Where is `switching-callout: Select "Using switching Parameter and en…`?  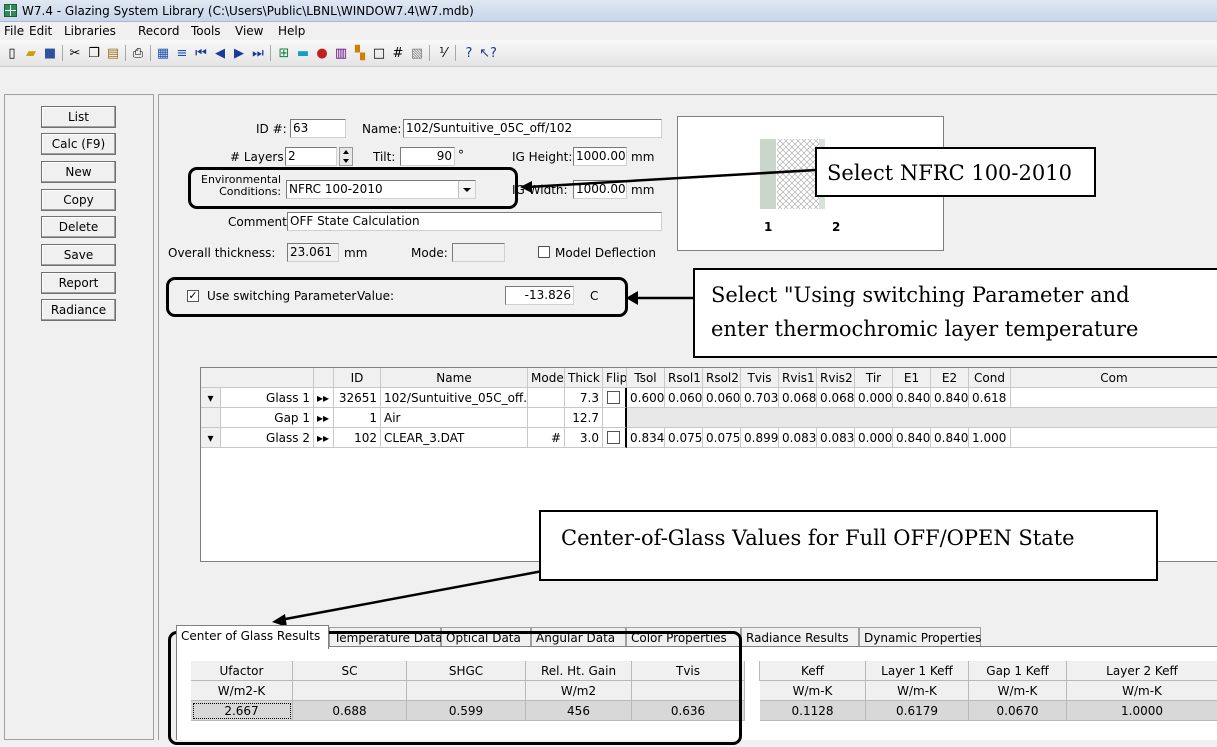
switching-callout: Select "Using switching Parameter and en… is located at coordinates (955, 313).